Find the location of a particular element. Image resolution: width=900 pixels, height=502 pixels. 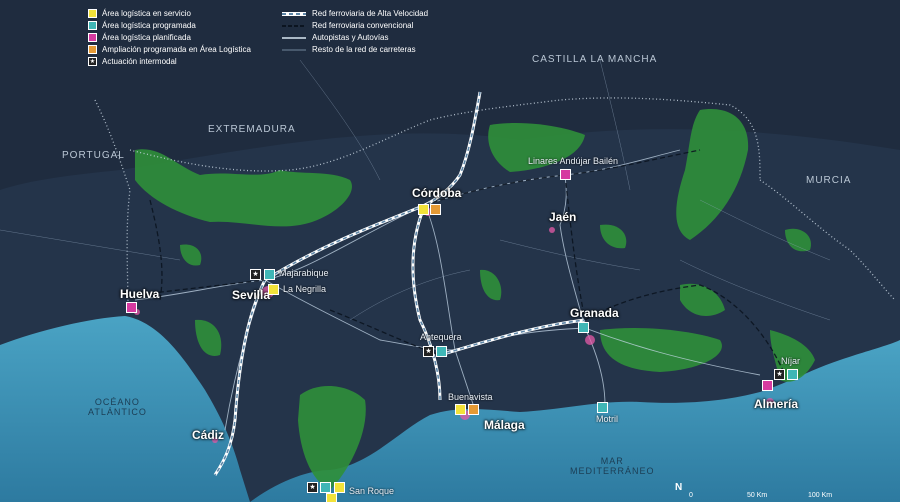

legend-item-ampliacion: Ampliación programada en Área Logística is located at coordinates (169, 49).